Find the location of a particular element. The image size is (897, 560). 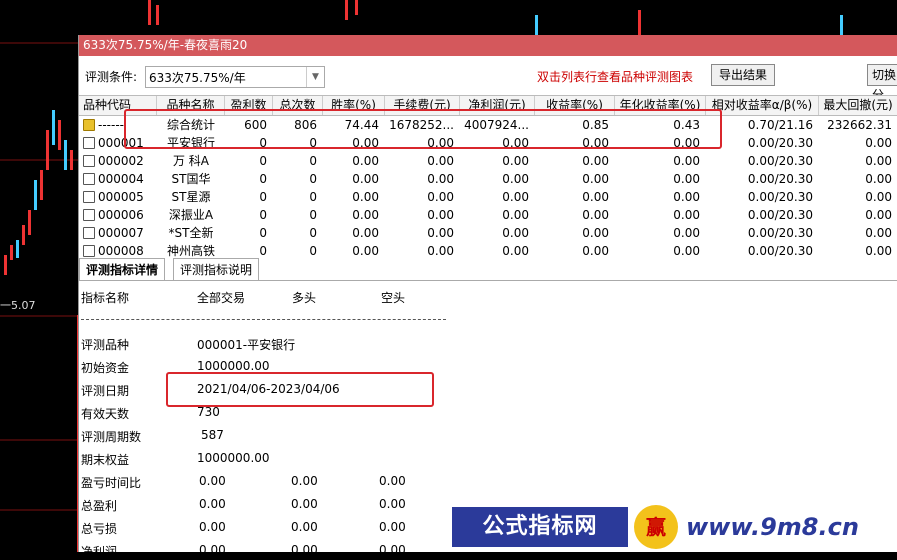

column-header: 相对收益率α/β(%) is located at coordinates (762, 105).